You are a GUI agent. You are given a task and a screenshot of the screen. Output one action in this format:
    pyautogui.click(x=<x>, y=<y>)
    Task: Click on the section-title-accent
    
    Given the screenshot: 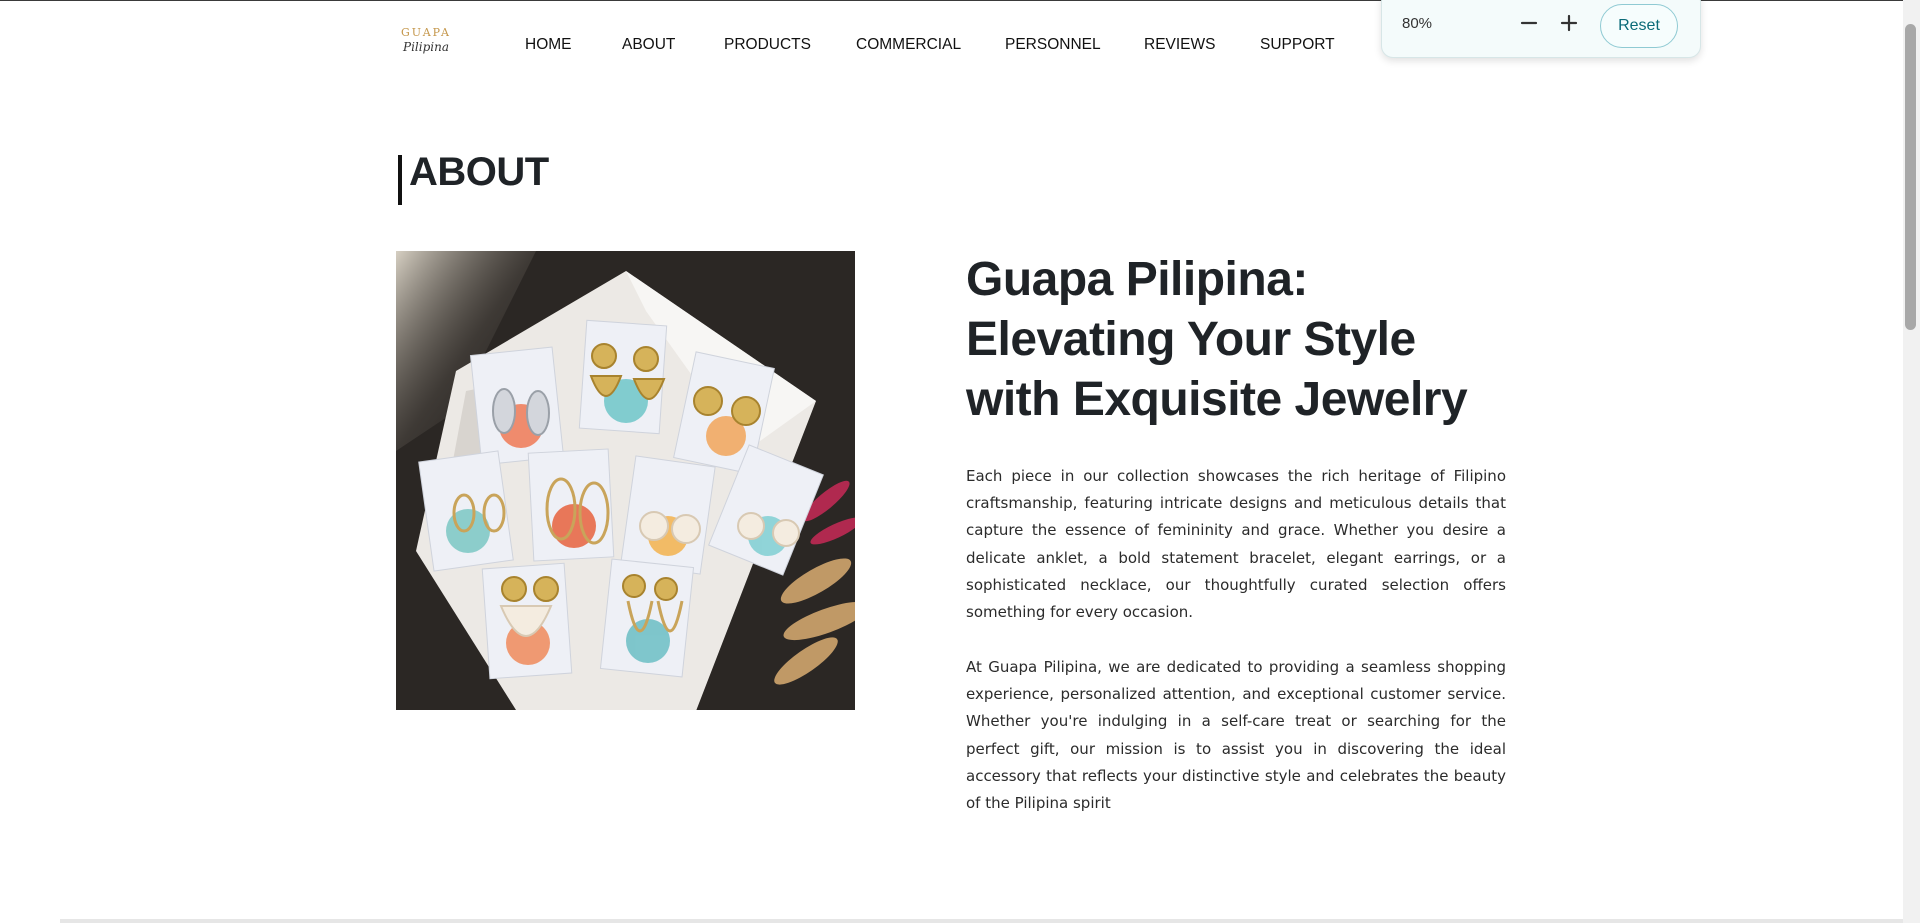 What is the action you would take?
    pyautogui.click(x=400, y=180)
    